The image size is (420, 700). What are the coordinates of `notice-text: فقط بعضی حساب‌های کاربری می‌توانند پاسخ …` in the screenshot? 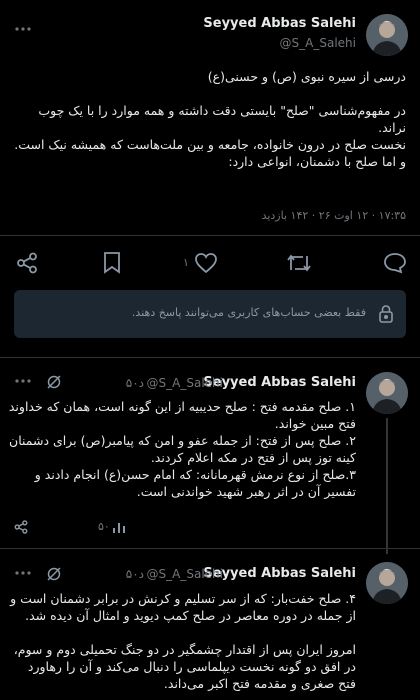 It's located at (248, 312).